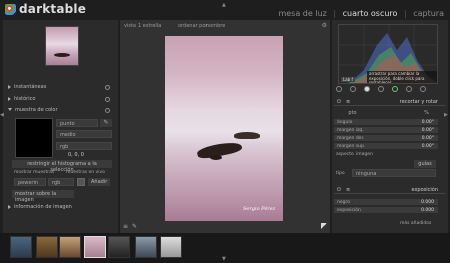 This screenshot has width=450, height=263. What do you see at coordinates (353, 89) in the screenshot?
I see `star-icon` at bounding box center [353, 89].